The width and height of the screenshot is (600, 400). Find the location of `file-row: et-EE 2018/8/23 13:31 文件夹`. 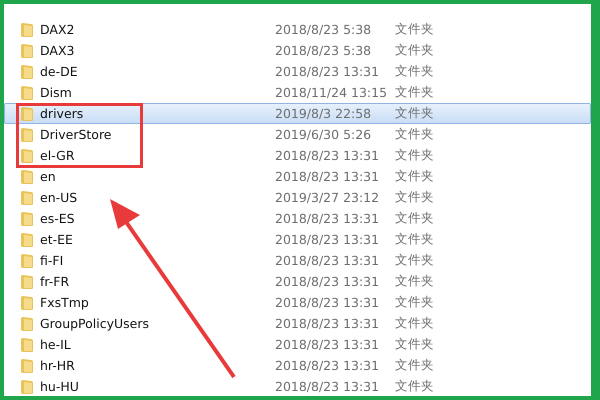

file-row: et-EE 2018/8/23 13:31 文件夹 is located at coordinates (297, 239).